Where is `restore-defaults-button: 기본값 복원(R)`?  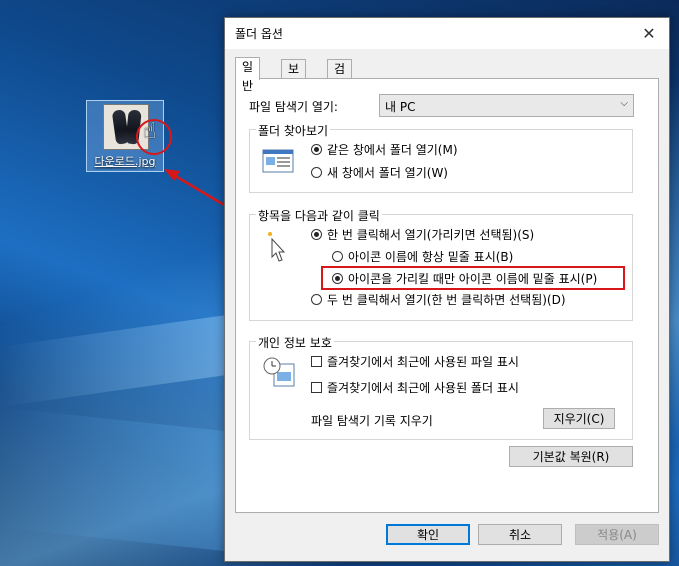 restore-defaults-button: 기본값 복원(R) is located at coordinates (571, 456).